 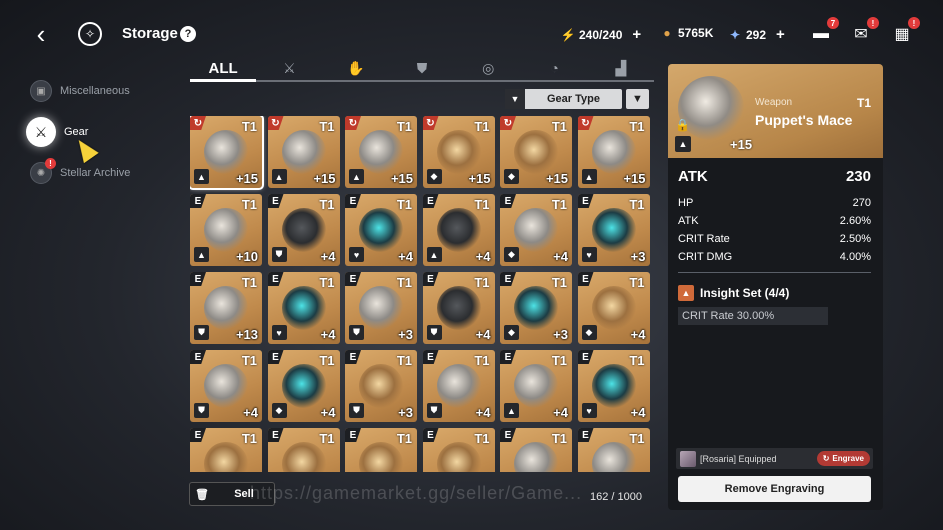 I want to click on help-button: ?, so click(x=188, y=34).